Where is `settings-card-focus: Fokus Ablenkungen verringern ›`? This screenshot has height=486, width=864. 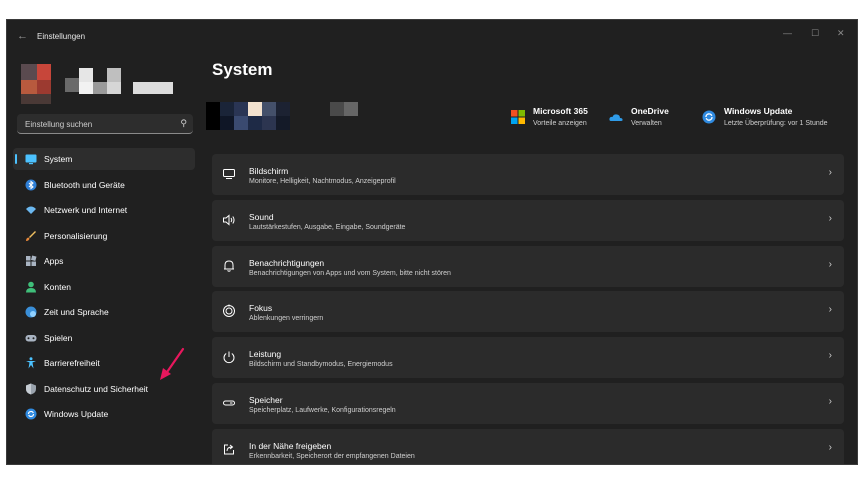 settings-card-focus: Fokus Ablenkungen verringern › is located at coordinates (528, 312).